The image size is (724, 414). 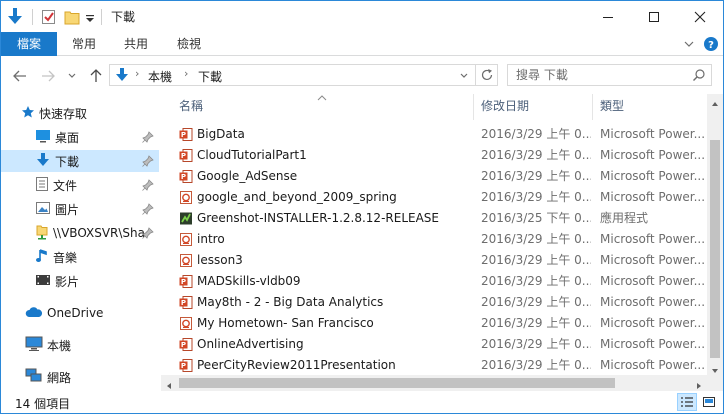 What do you see at coordinates (43, 209) in the screenshot?
I see `pictures-icon` at bounding box center [43, 209].